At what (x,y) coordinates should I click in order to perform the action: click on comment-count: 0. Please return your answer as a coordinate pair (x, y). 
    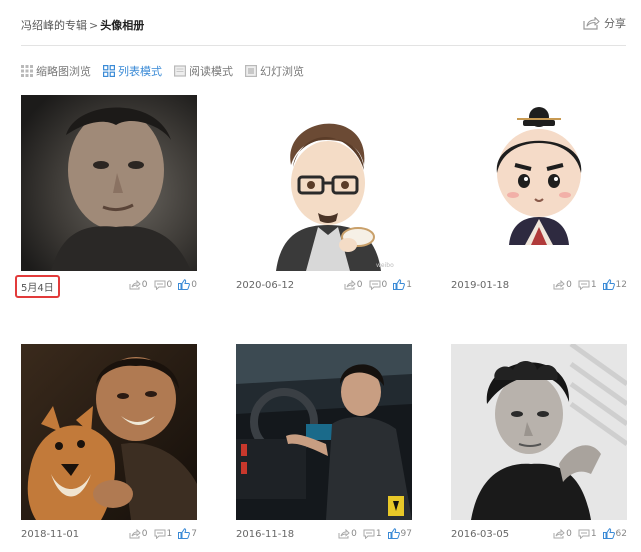
    Looking at the image, I should click on (384, 284).